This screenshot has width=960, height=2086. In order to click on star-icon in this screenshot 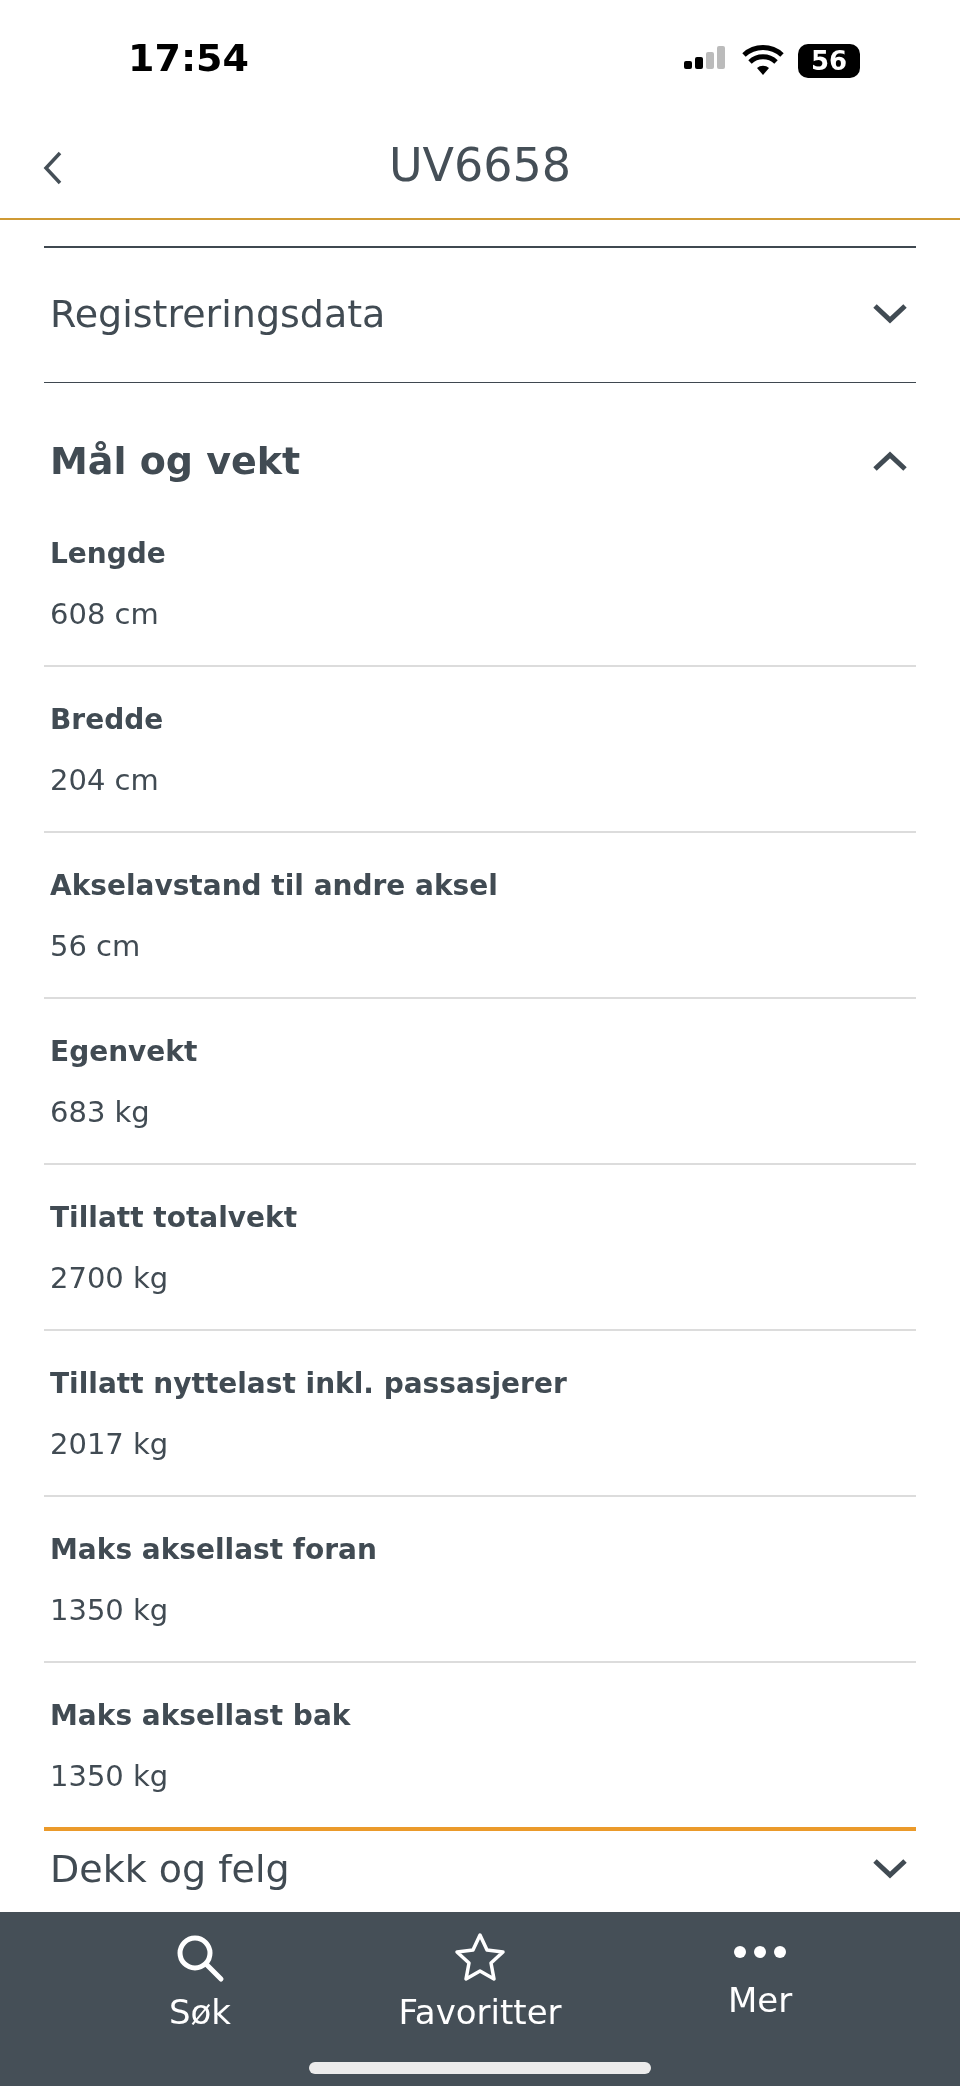, I will do `click(480, 1958)`.